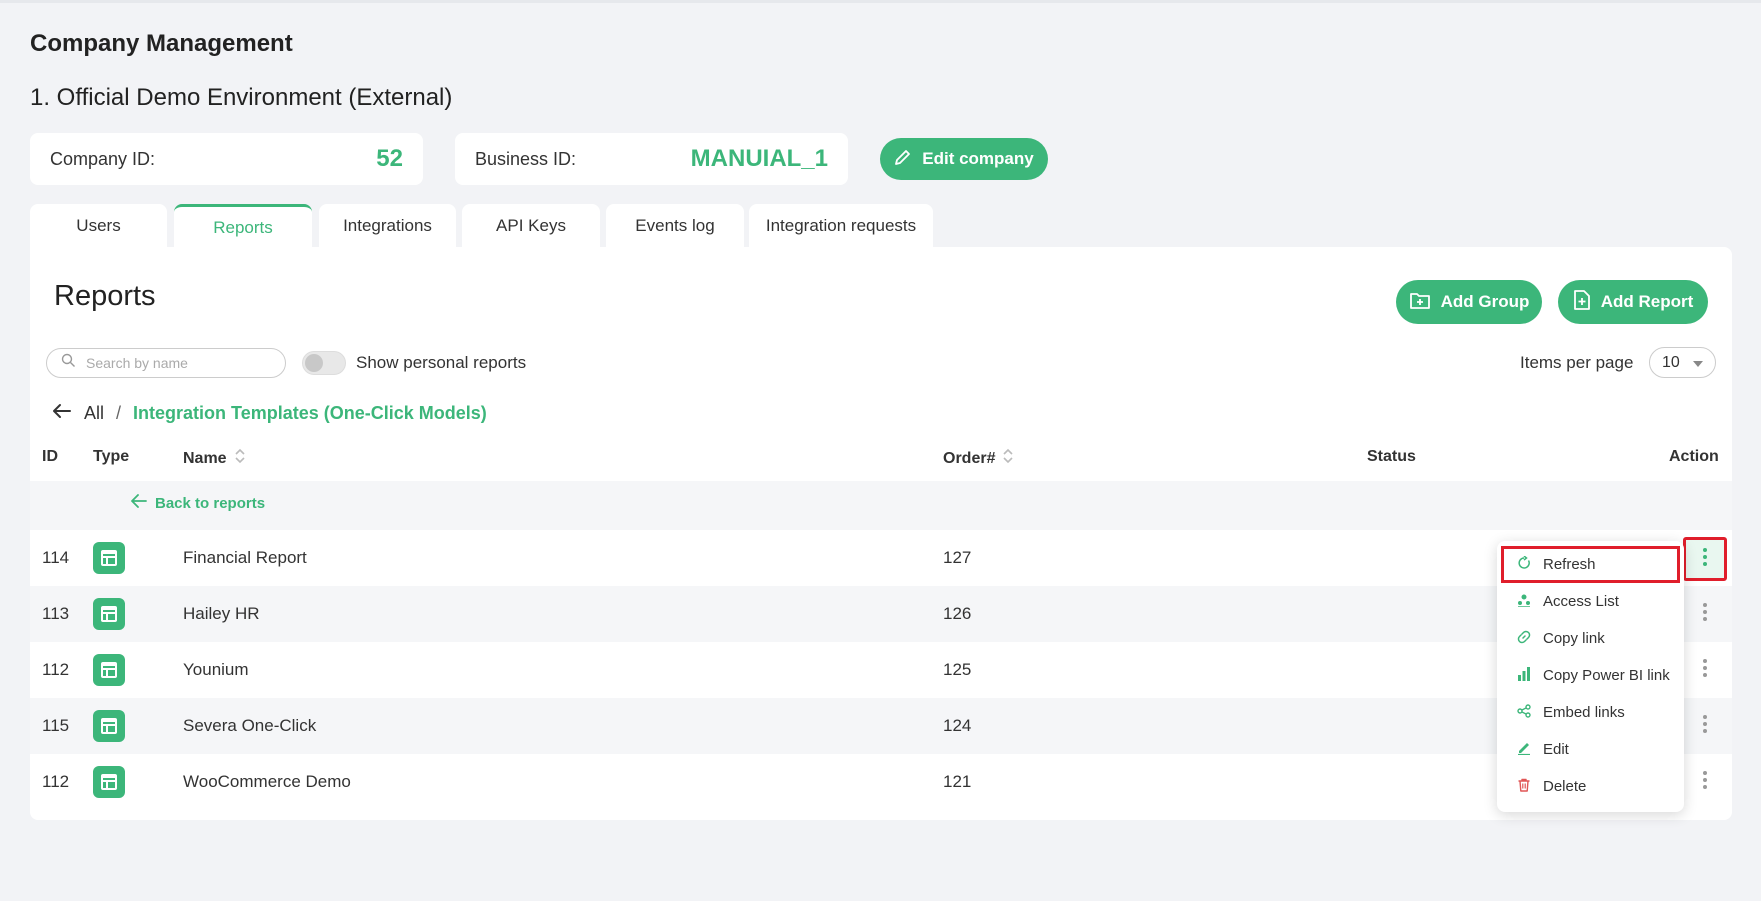 The height and width of the screenshot is (901, 1761). Describe the element at coordinates (1420, 302) in the screenshot. I see `folder-plus-icon` at that location.